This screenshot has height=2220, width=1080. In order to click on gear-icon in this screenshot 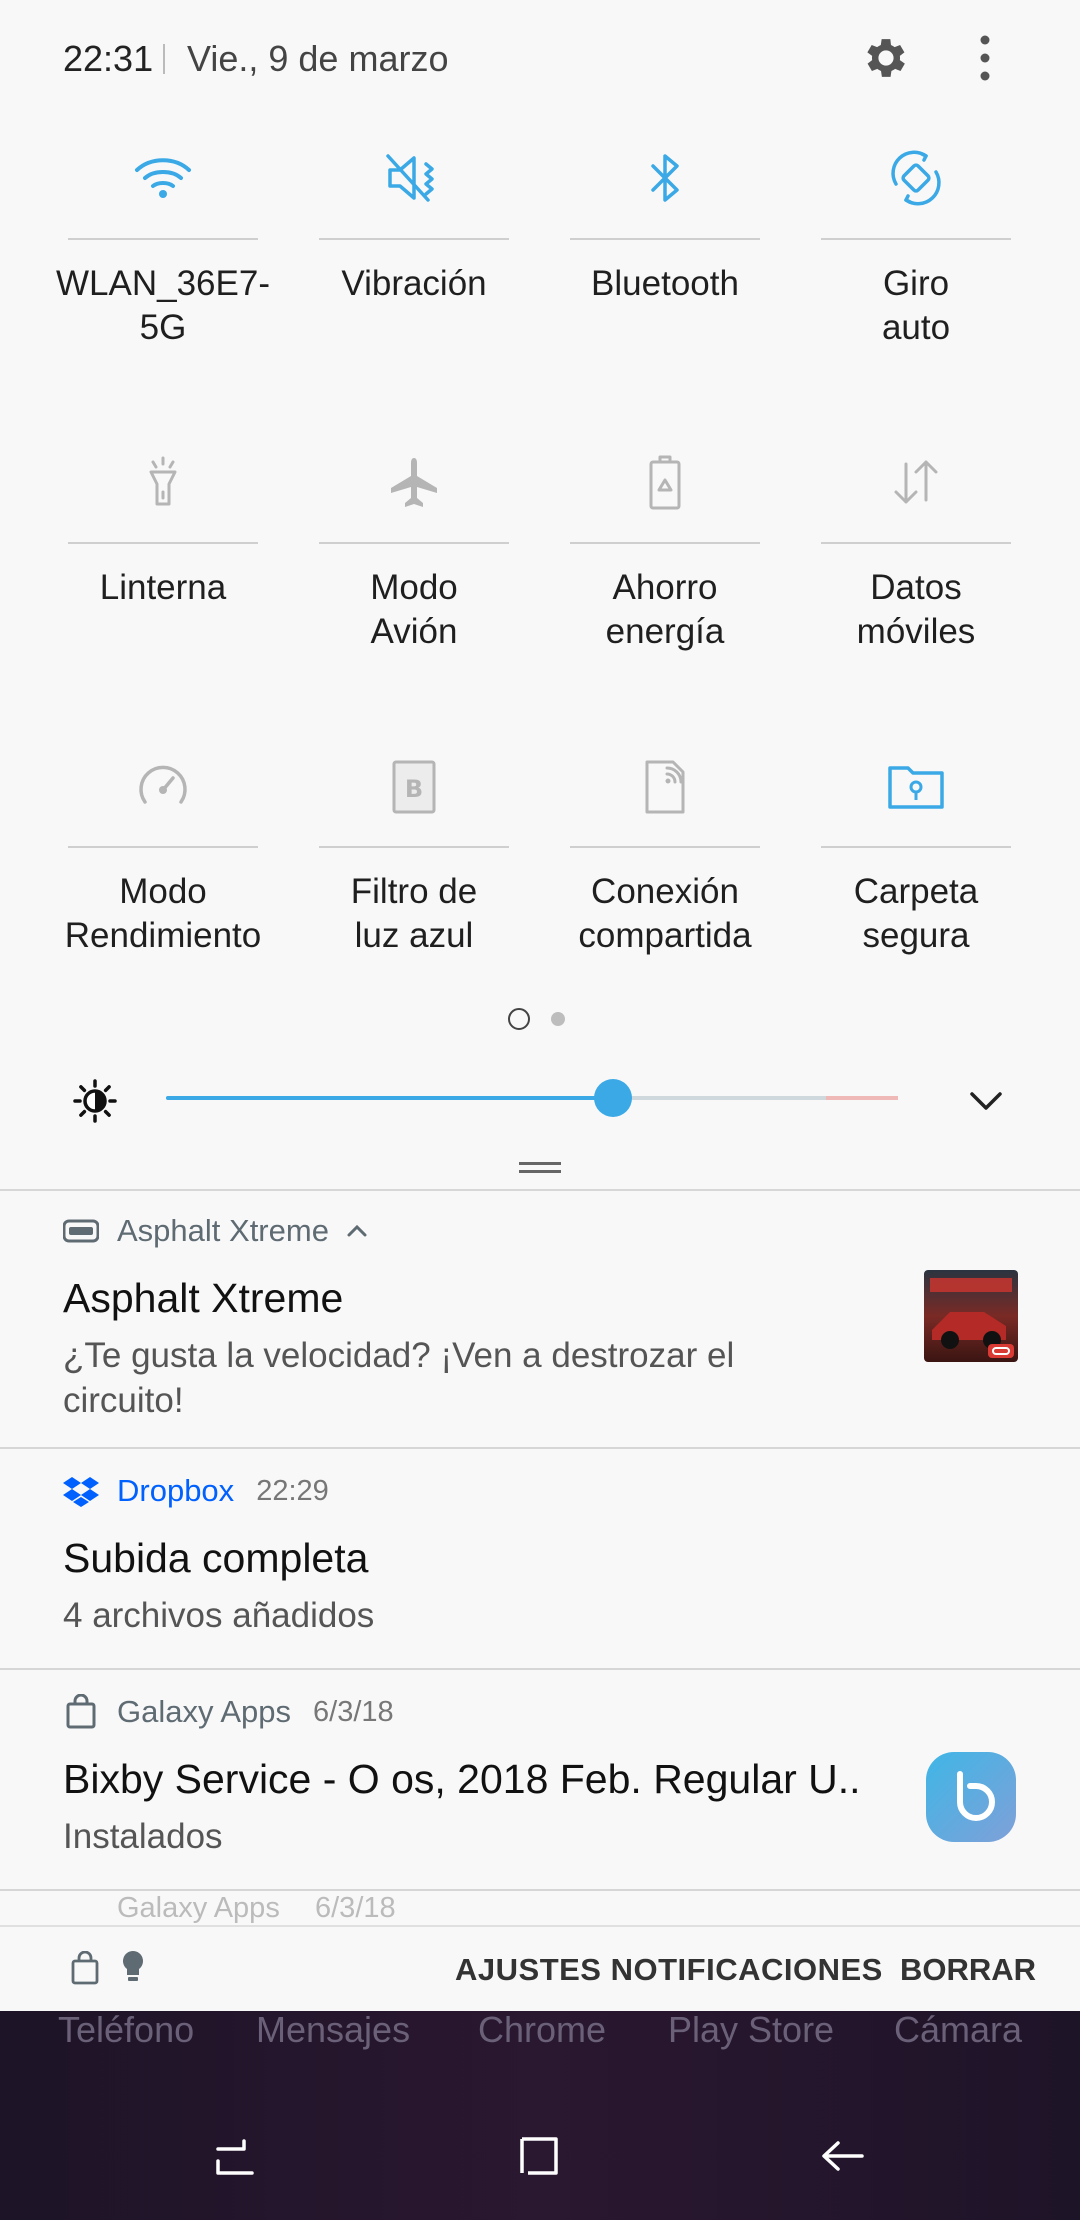, I will do `click(886, 58)`.